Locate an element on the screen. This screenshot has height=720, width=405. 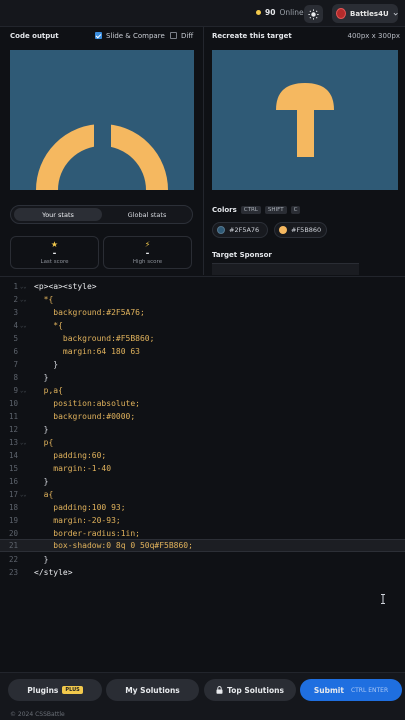
sponsor-area is located at coordinates (285, 269).